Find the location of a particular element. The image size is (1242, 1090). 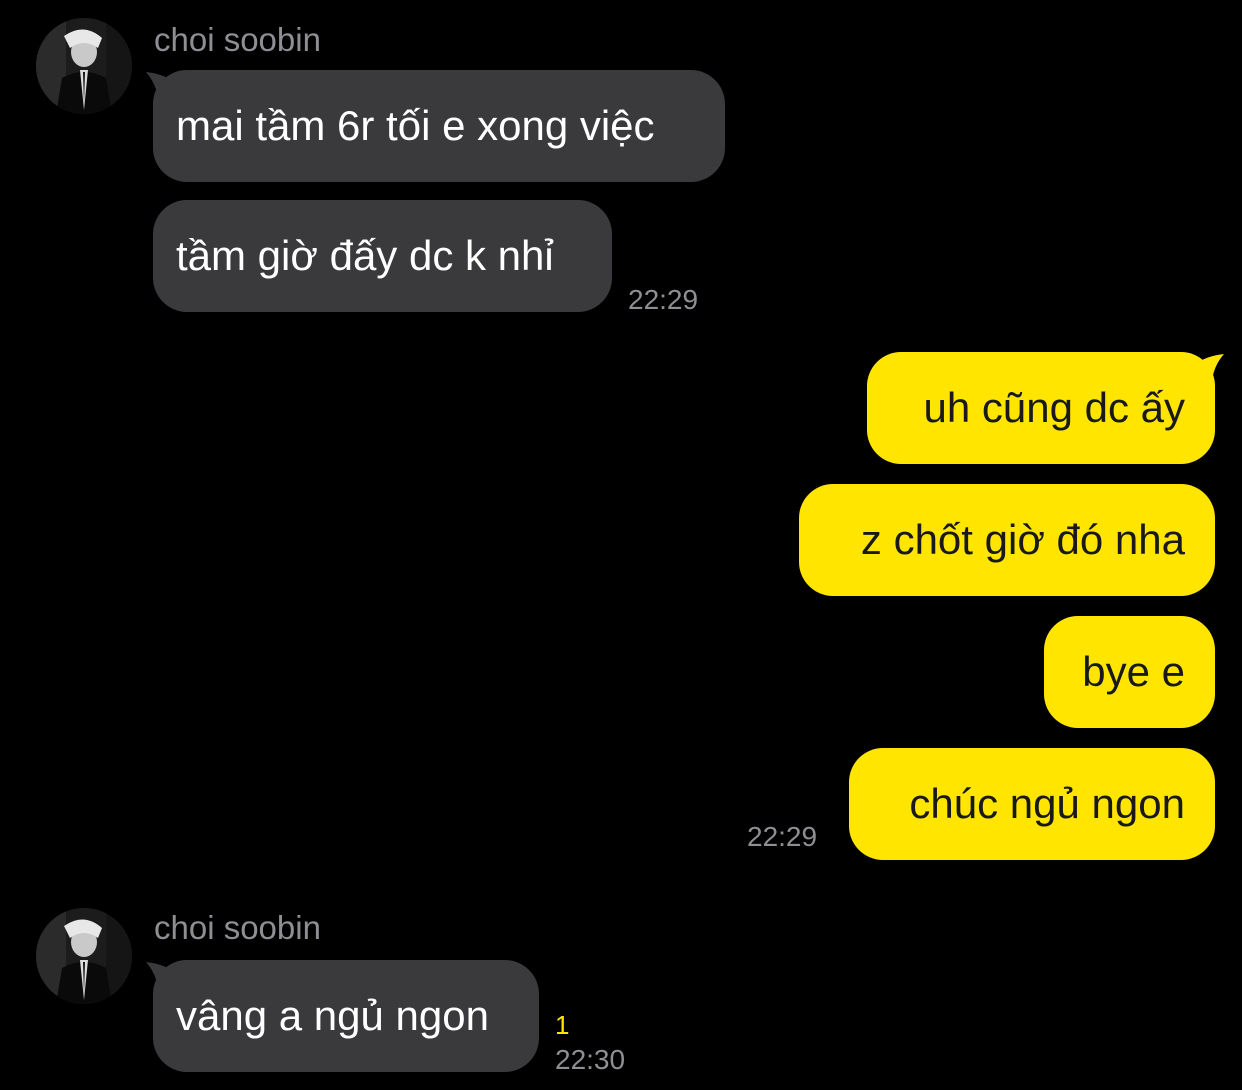

message-timestamp: 22:30 is located at coordinates (590, 1059).